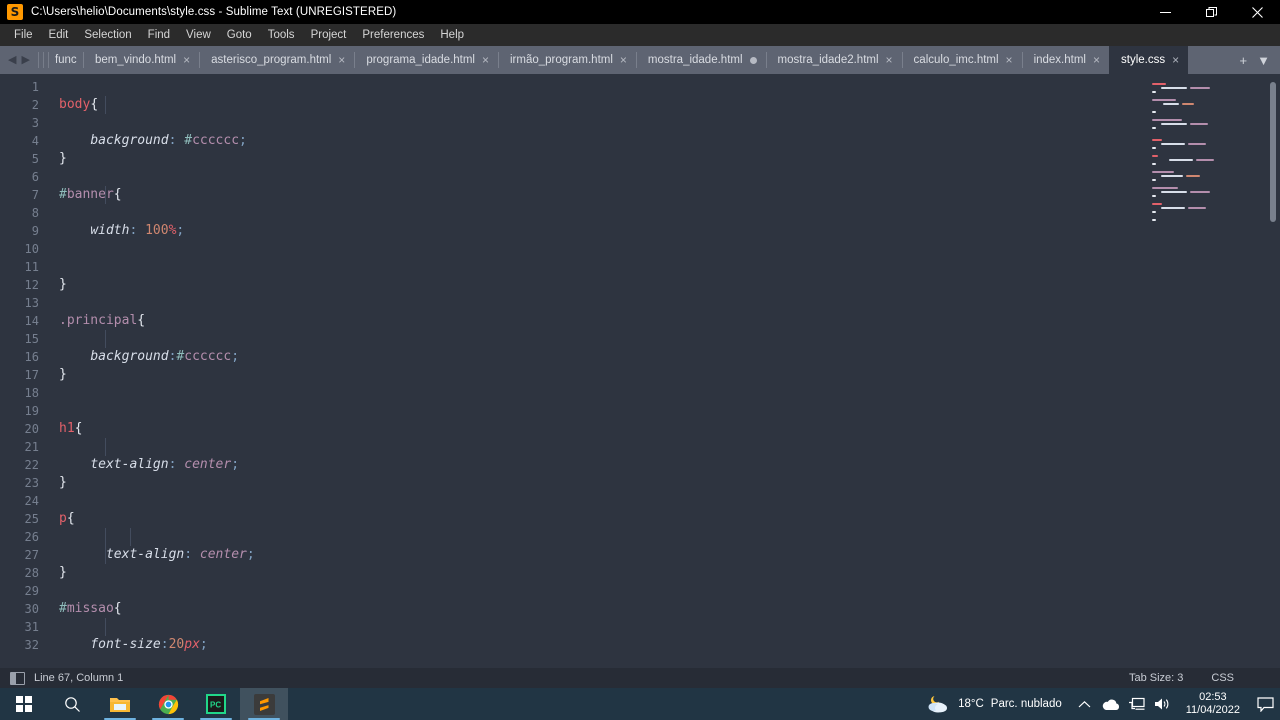  Describe the element at coordinates (31, 591) in the screenshot. I see `line-number: 29` at that location.